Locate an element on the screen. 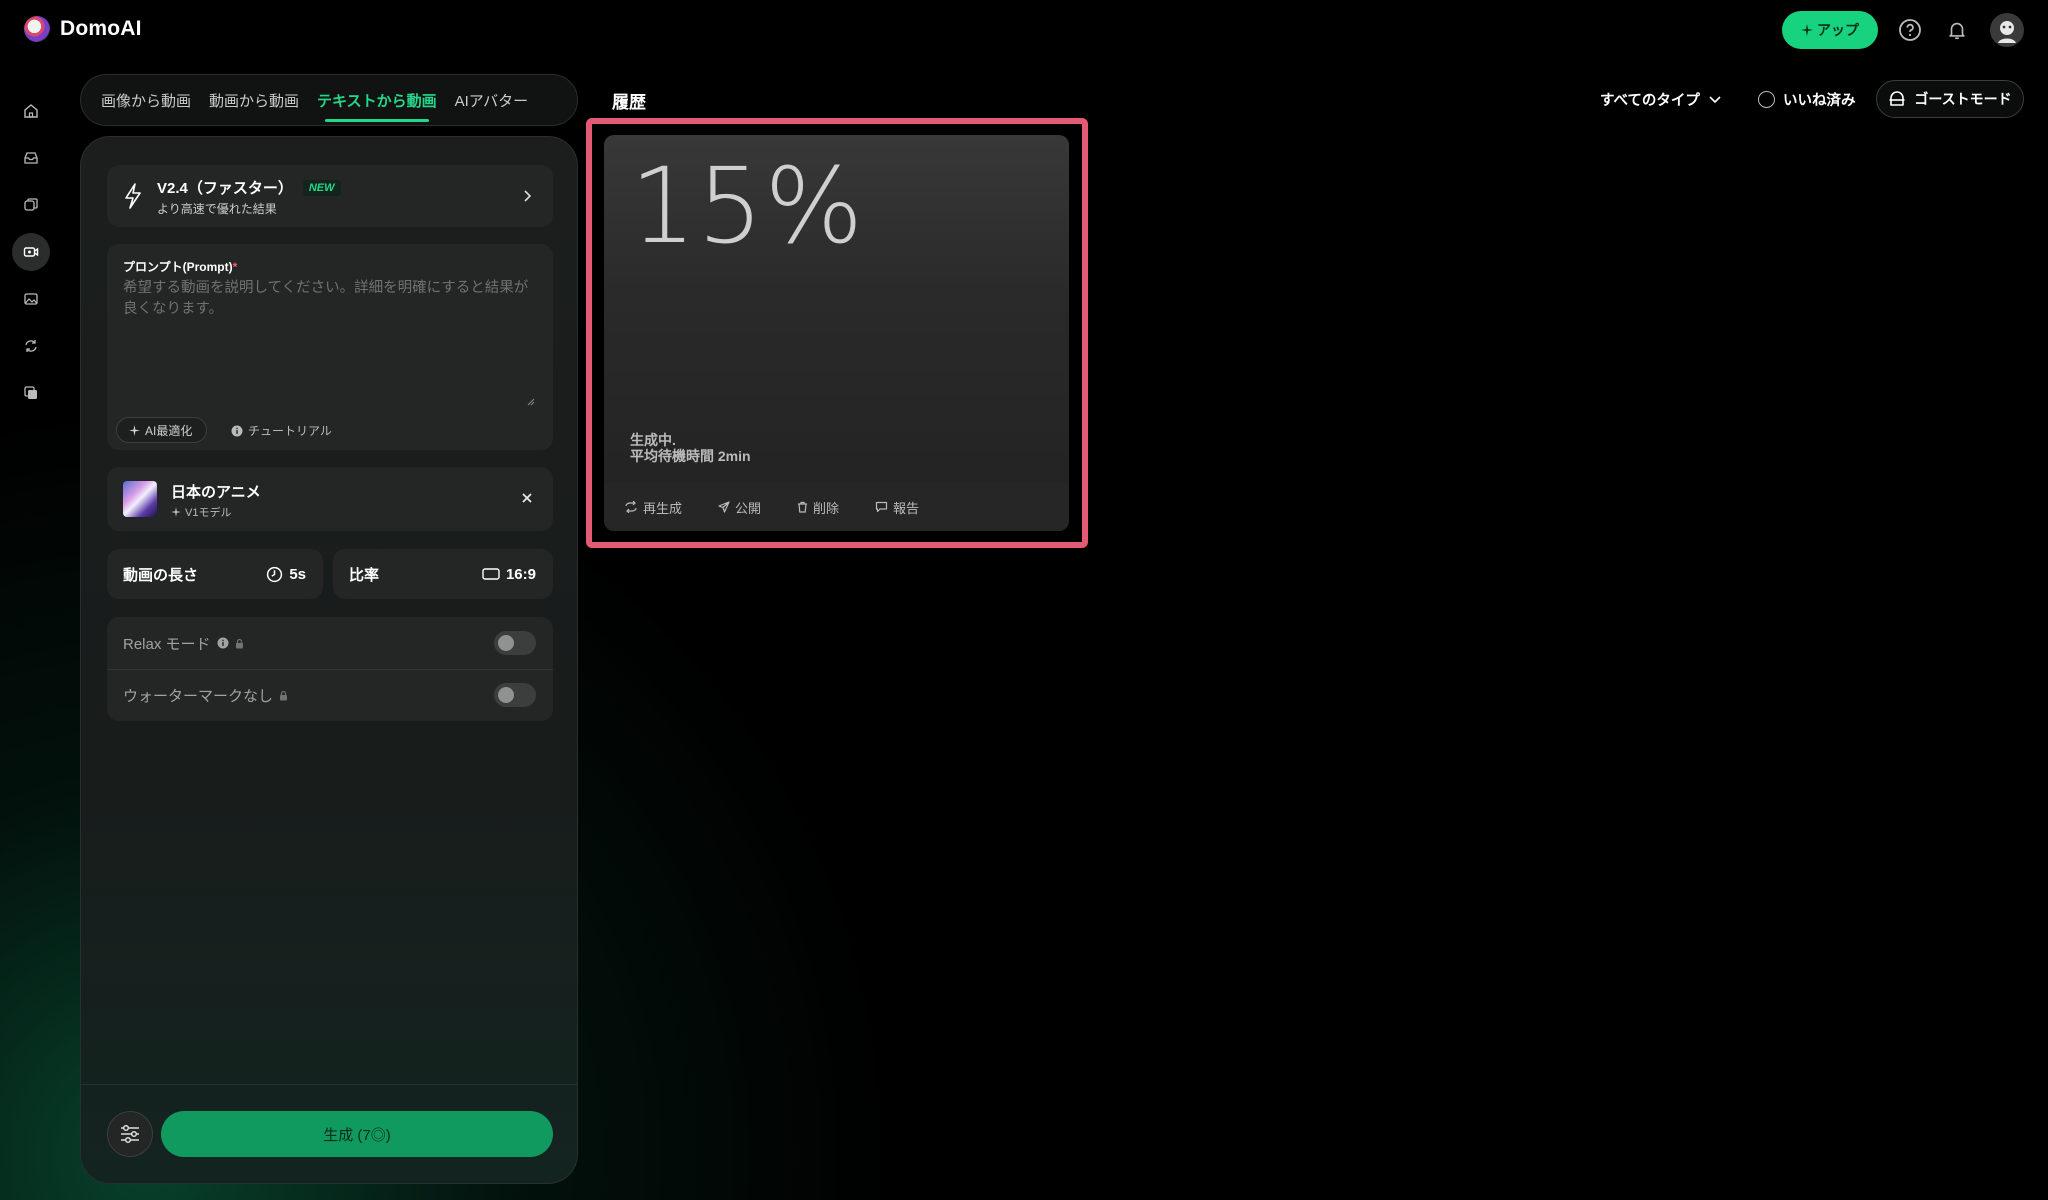 This screenshot has width=2048, height=1200. regenerate-button: 再生成 is located at coordinates (653, 507).